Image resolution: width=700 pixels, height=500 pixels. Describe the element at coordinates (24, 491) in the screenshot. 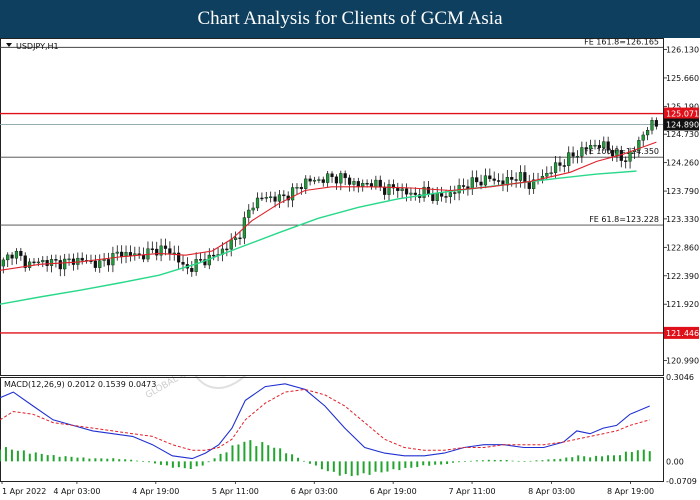

I see `x-tick-label: 1 Apr 2022` at that location.